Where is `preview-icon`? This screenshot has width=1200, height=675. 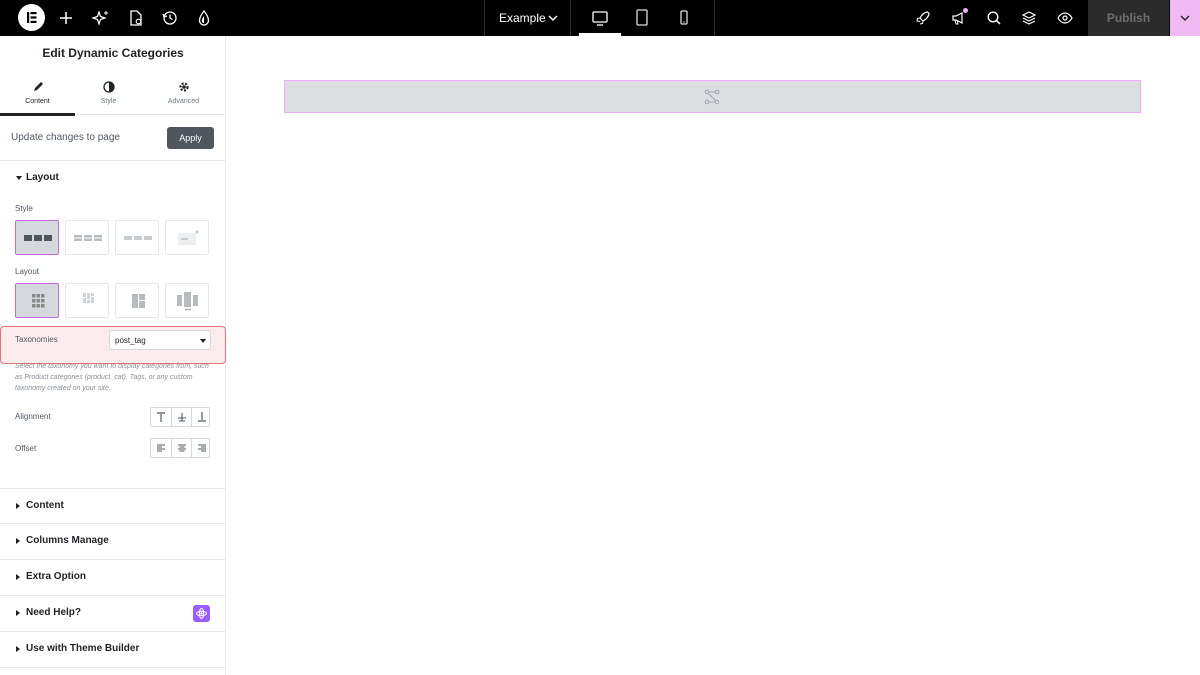 preview-icon is located at coordinates (1065, 18).